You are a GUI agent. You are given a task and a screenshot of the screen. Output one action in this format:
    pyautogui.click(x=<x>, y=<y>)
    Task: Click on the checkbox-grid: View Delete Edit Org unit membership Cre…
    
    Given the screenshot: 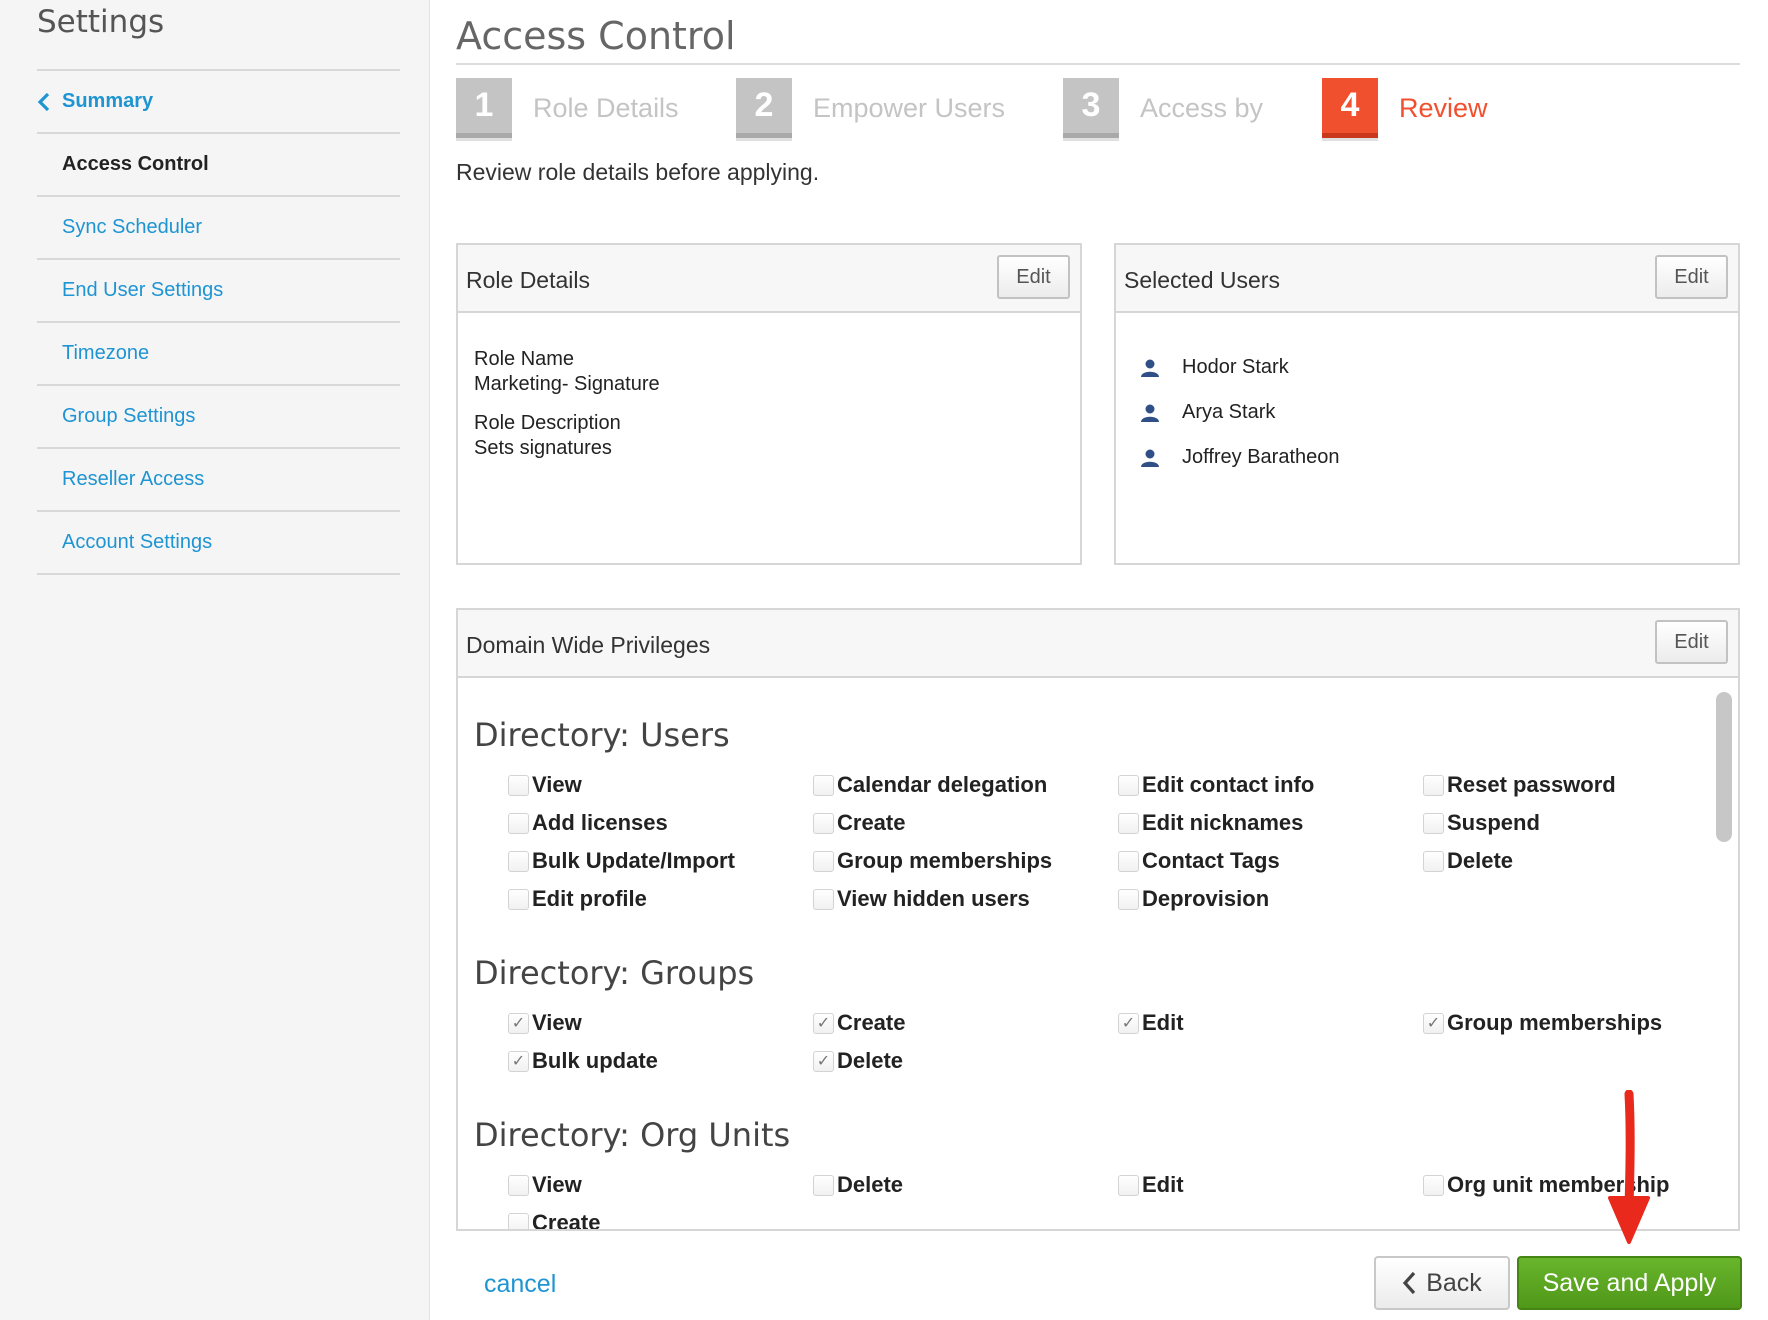 What is the action you would take?
    pyautogui.click(x=1081, y=1198)
    